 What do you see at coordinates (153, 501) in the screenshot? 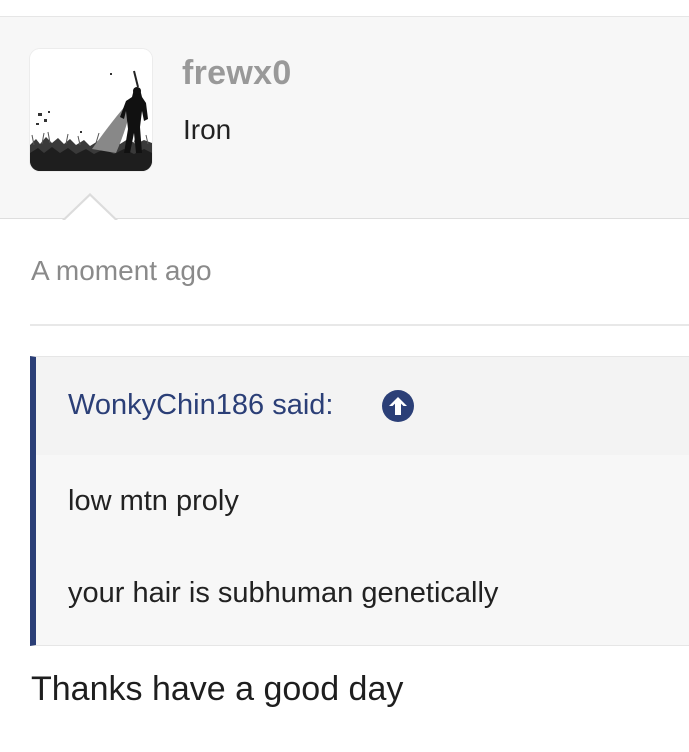
I see `quote-text-line: low mtn proly` at bounding box center [153, 501].